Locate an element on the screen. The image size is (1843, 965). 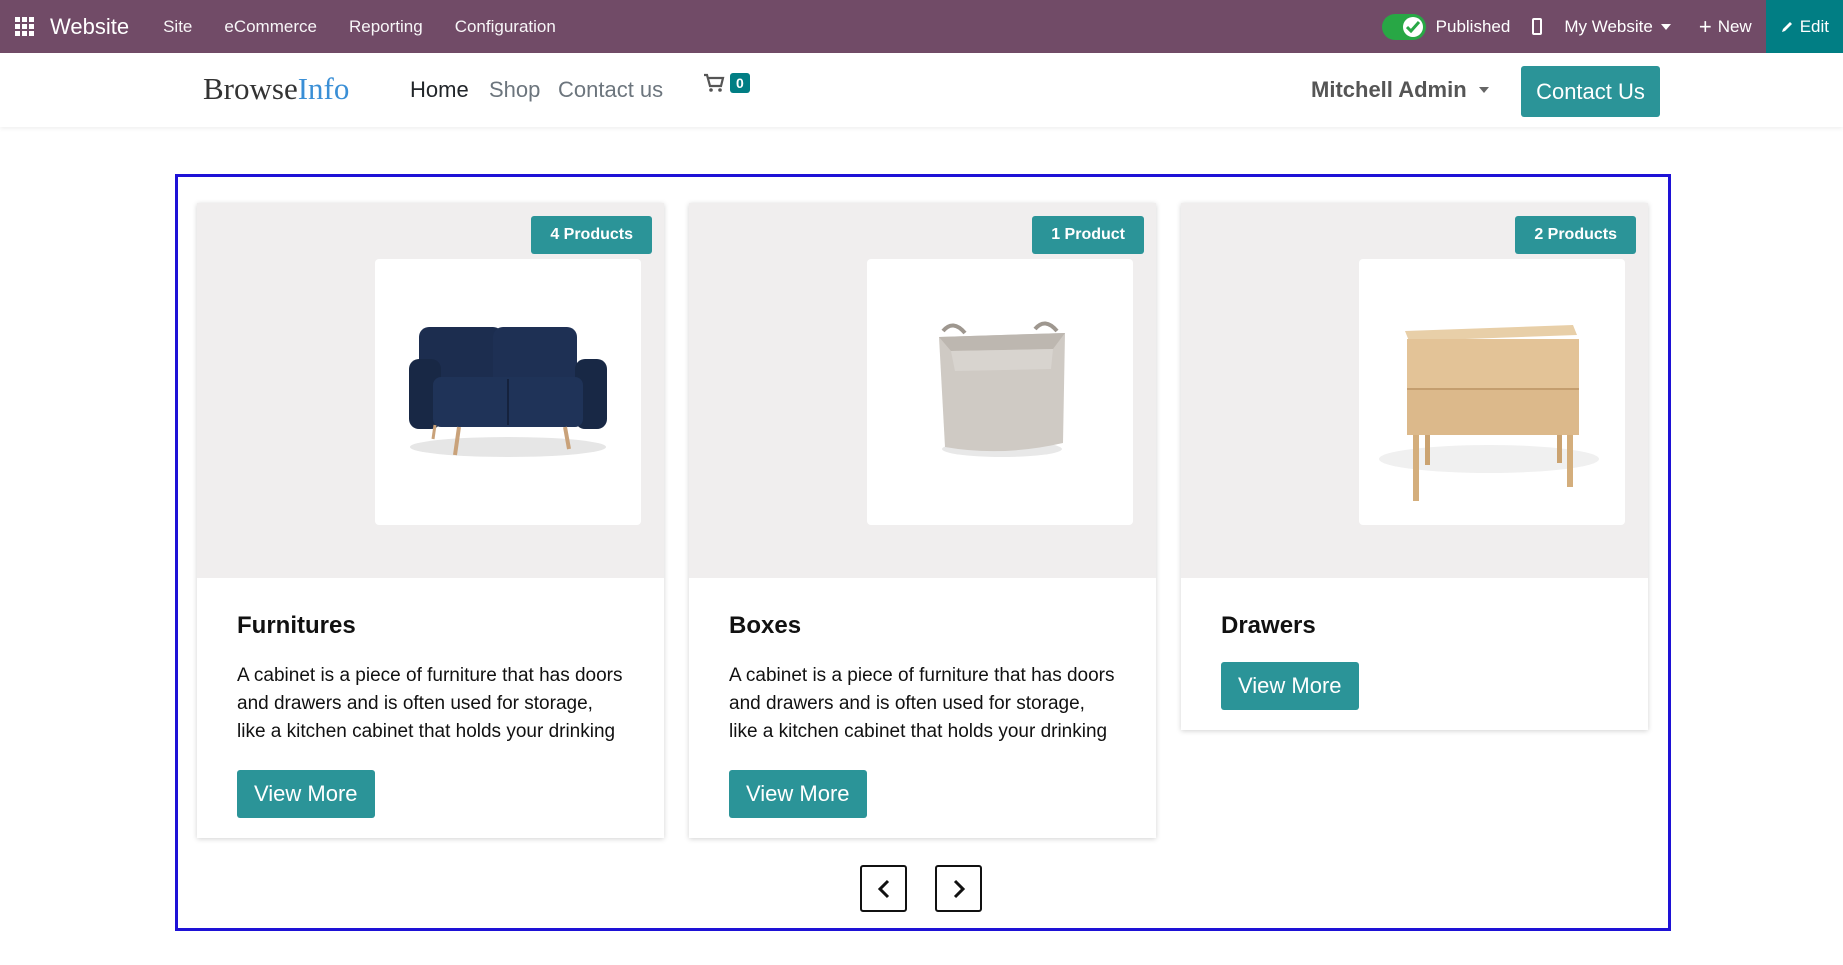
published-toggle is located at coordinates (1403, 26).